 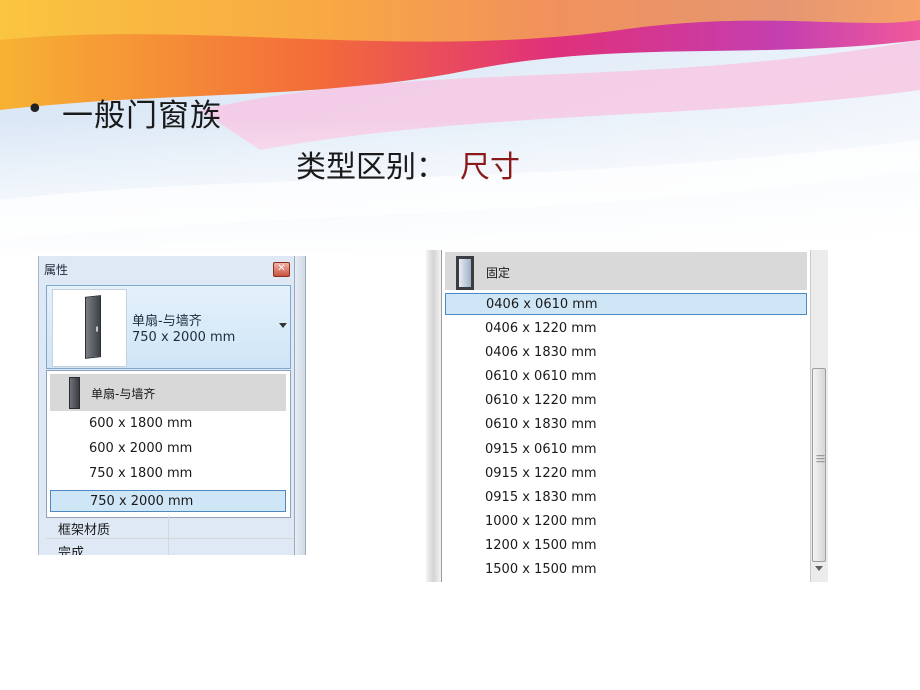 I want to click on property-label: 框架材质, so click(x=84, y=530).